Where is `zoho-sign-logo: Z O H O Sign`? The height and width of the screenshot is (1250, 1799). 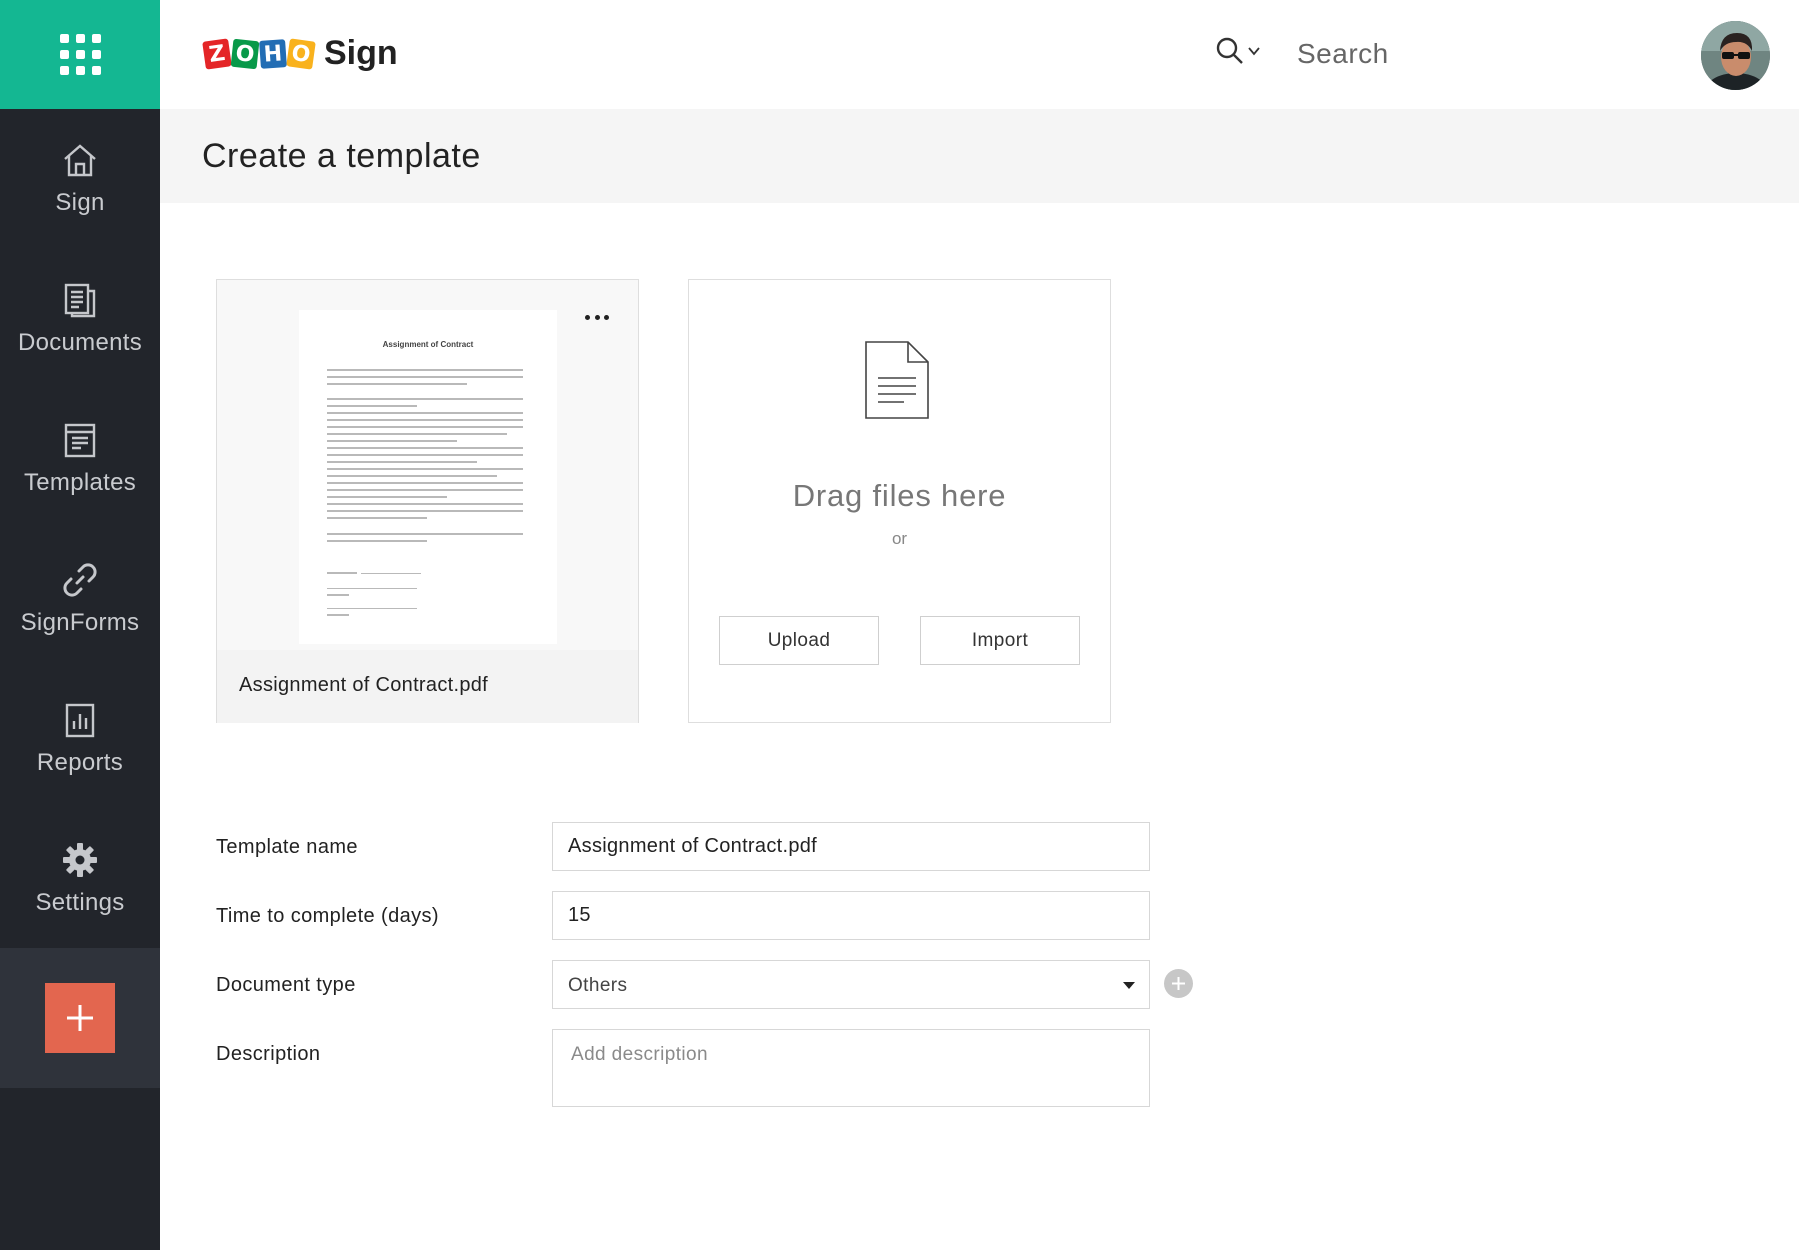
zoho-sign-logo: Z O H O Sign is located at coordinates (300, 53).